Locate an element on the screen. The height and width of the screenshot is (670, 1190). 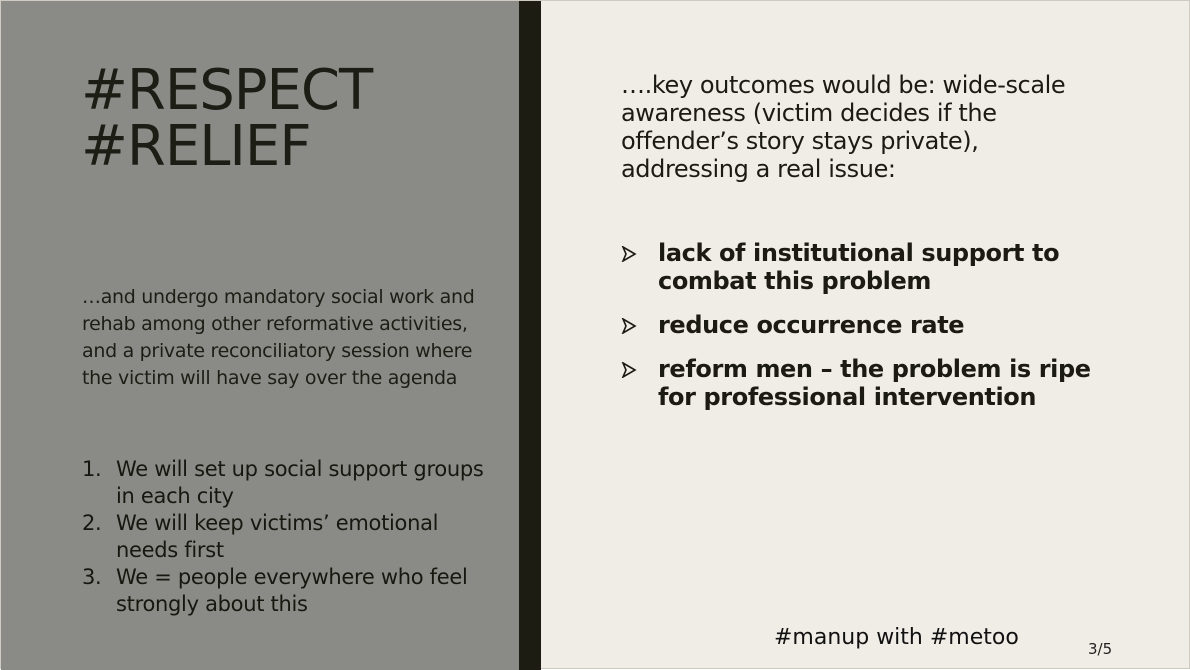
slide-title: #RESPECT #RELIEF is located at coordinates (291, 119).